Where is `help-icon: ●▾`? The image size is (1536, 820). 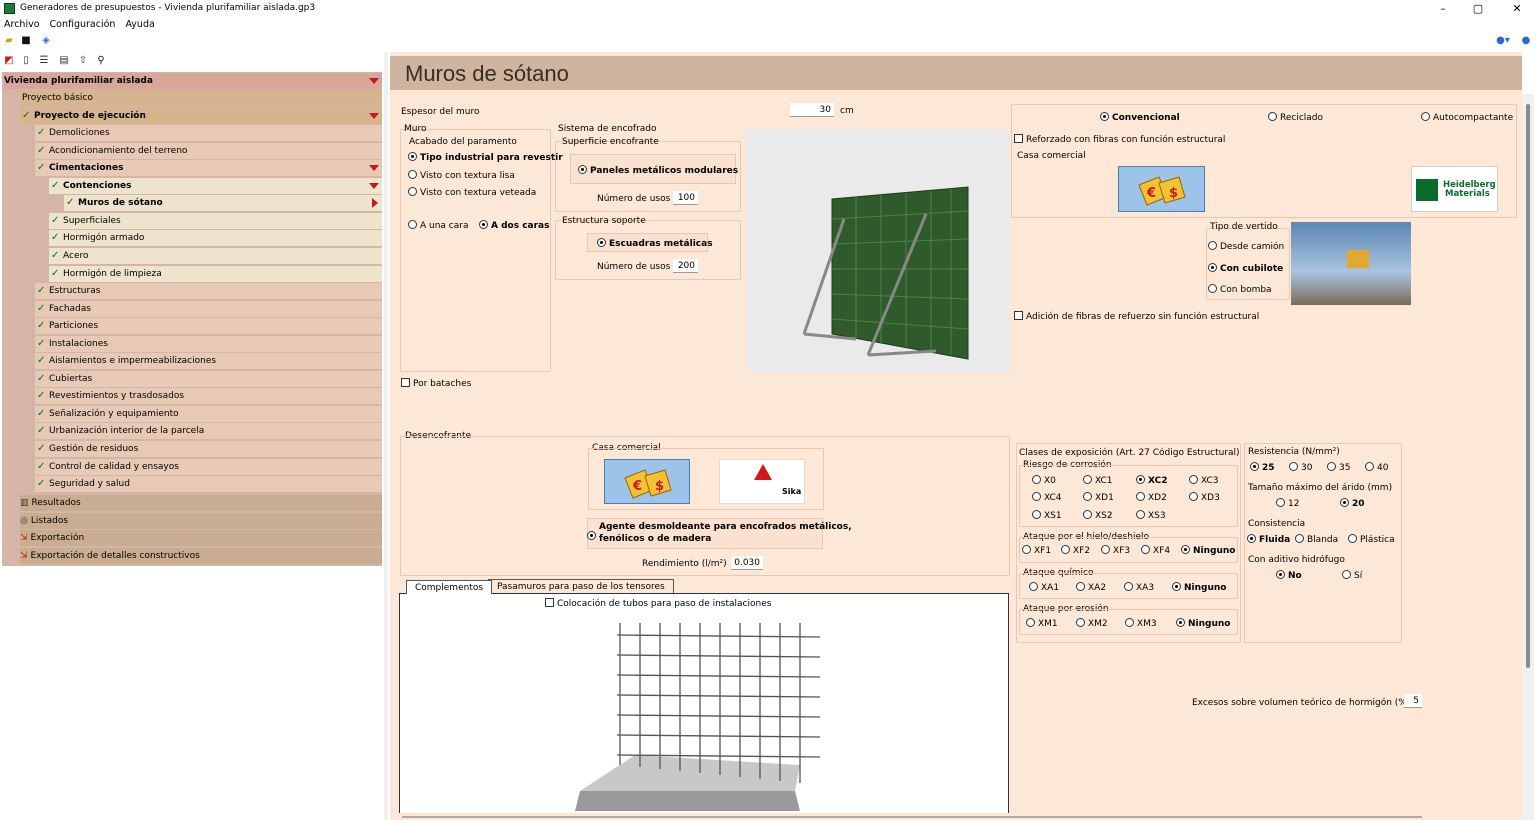
help-icon: ●▾ is located at coordinates (1503, 41).